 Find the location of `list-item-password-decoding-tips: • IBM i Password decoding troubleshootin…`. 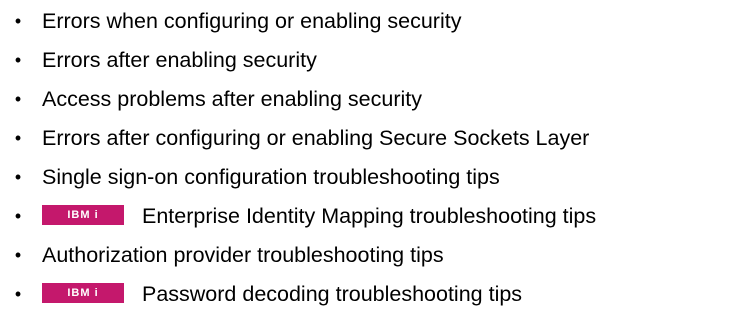

list-item-password-decoding-tips: • IBM i Password decoding troubleshootin… is located at coordinates (375, 295).